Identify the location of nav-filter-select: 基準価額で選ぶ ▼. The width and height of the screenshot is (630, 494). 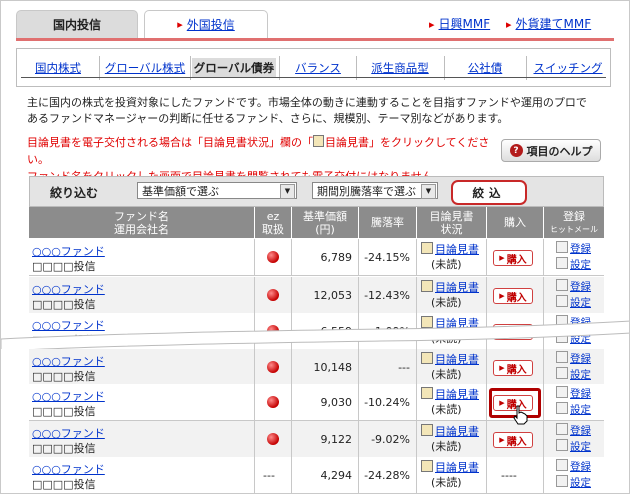
(217, 190).